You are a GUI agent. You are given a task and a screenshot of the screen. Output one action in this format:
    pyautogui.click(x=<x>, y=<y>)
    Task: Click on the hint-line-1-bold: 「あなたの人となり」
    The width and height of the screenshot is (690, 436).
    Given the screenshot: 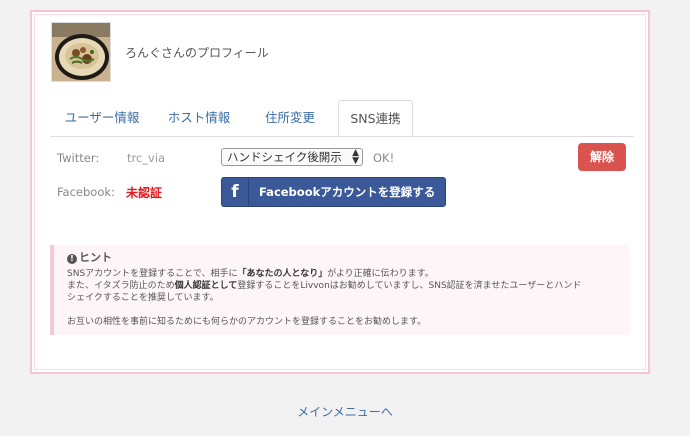 What is the action you would take?
    pyautogui.click(x=282, y=274)
    